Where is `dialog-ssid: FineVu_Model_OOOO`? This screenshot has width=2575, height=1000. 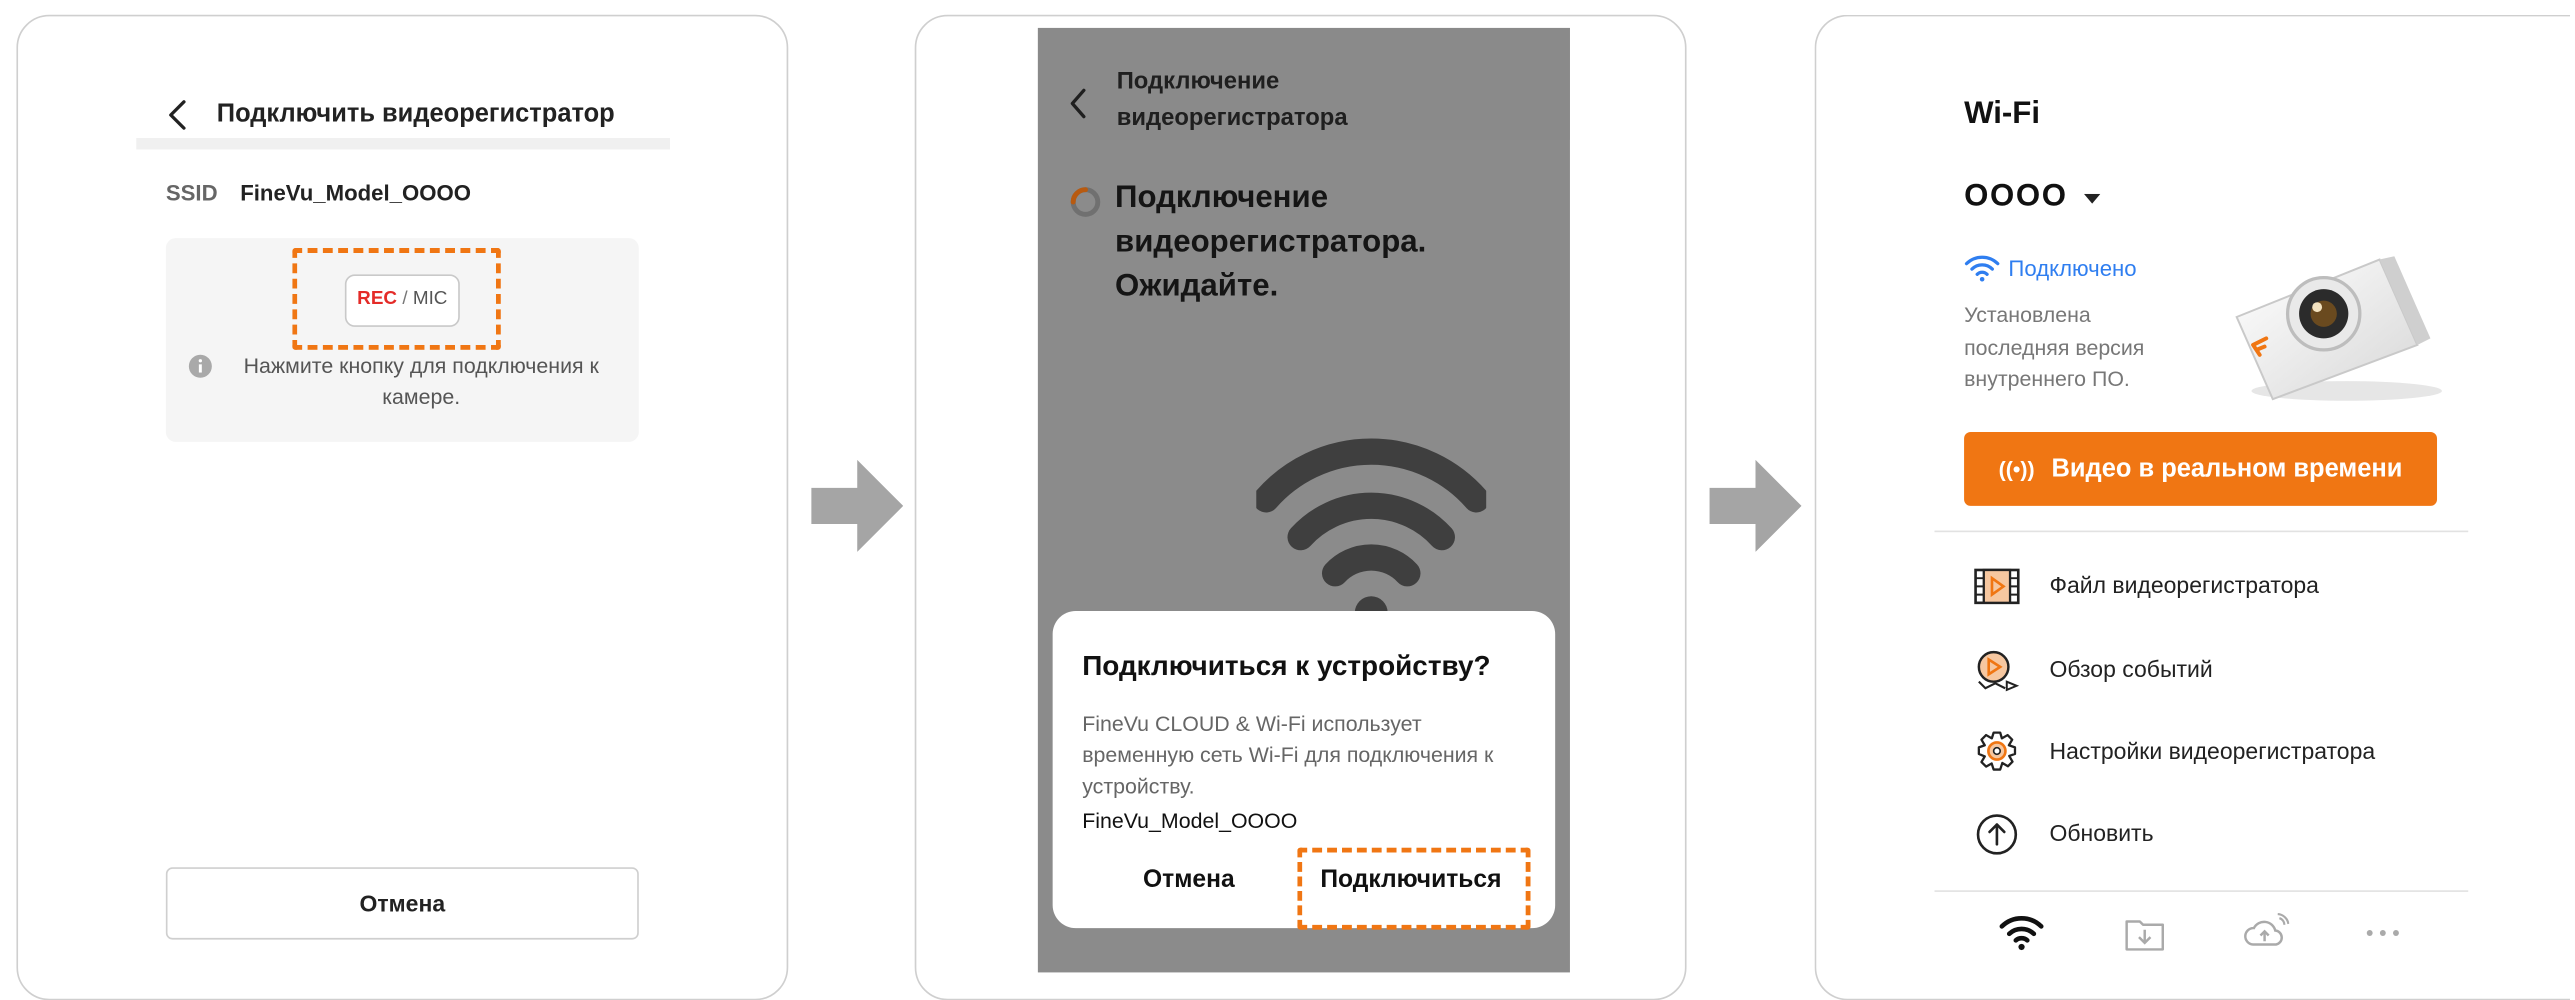
dialog-ssid: FineVu_Model_OOOO is located at coordinates (1190, 820).